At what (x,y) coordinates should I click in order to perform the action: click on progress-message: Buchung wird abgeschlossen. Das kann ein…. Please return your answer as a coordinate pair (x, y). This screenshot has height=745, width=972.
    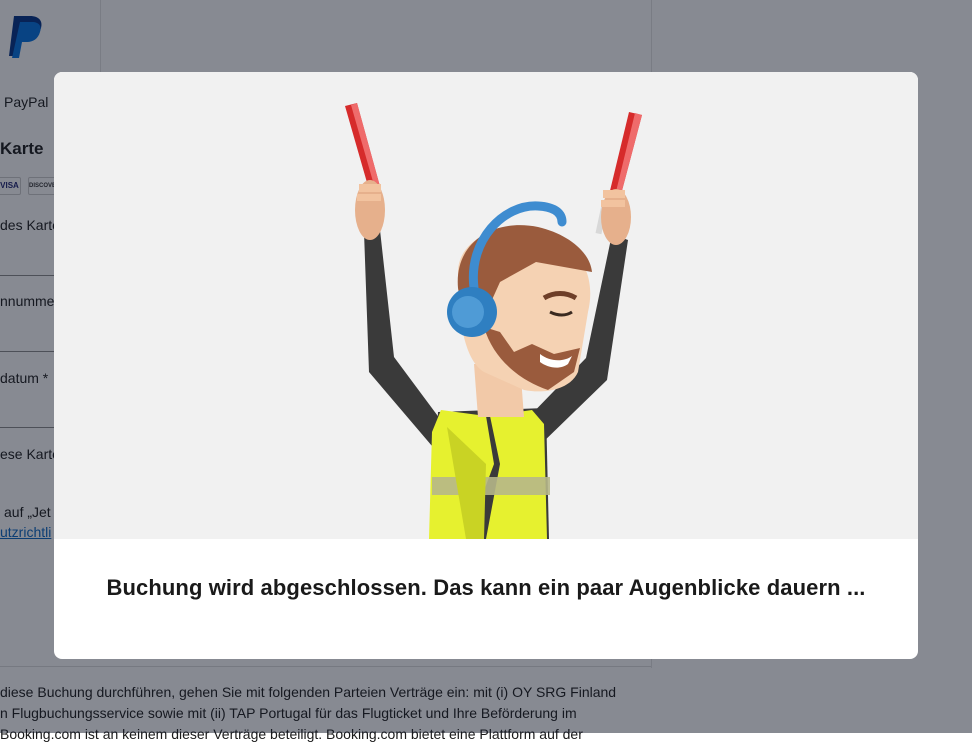
    Looking at the image, I should click on (486, 587).